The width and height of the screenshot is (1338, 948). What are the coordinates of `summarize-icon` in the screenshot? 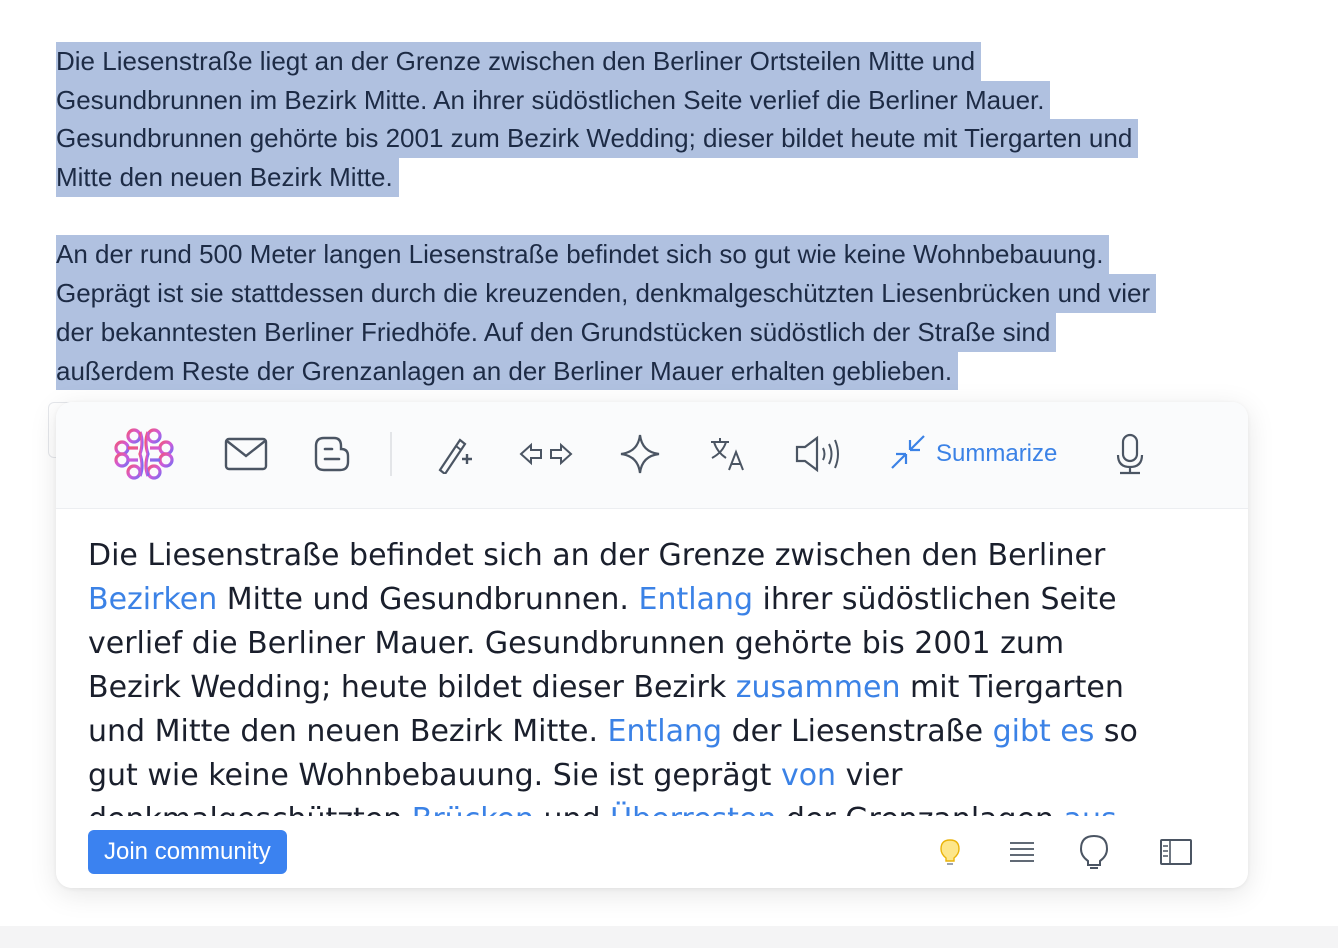 It's located at (908, 454).